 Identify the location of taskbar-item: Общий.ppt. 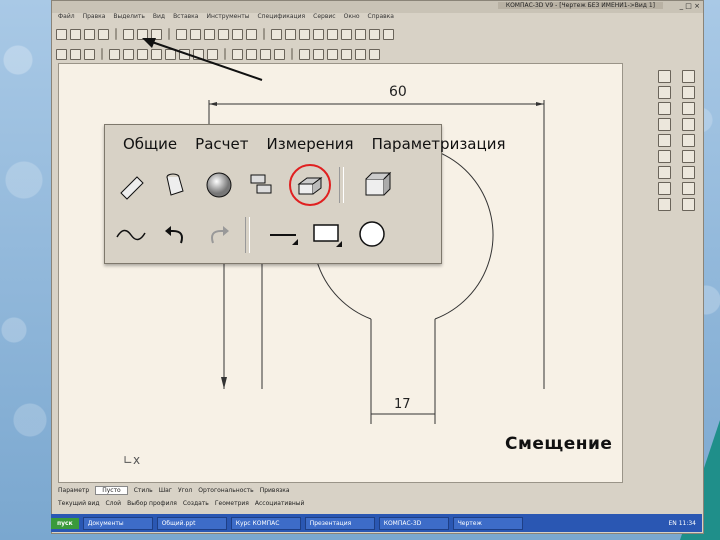
(191, 523).